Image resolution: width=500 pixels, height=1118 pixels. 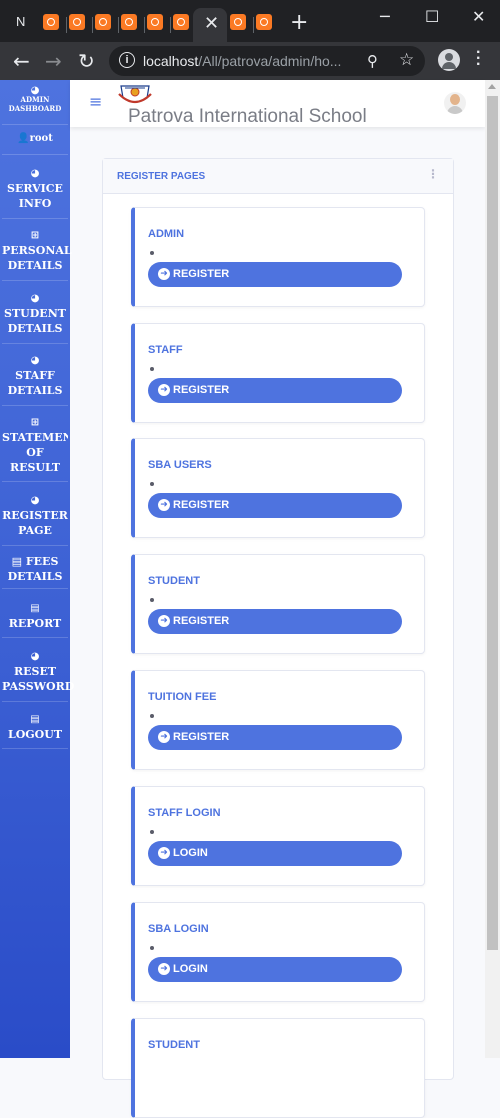 What do you see at coordinates (278, 1068) in the screenshot?
I see `register-entry: STUDENT` at bounding box center [278, 1068].